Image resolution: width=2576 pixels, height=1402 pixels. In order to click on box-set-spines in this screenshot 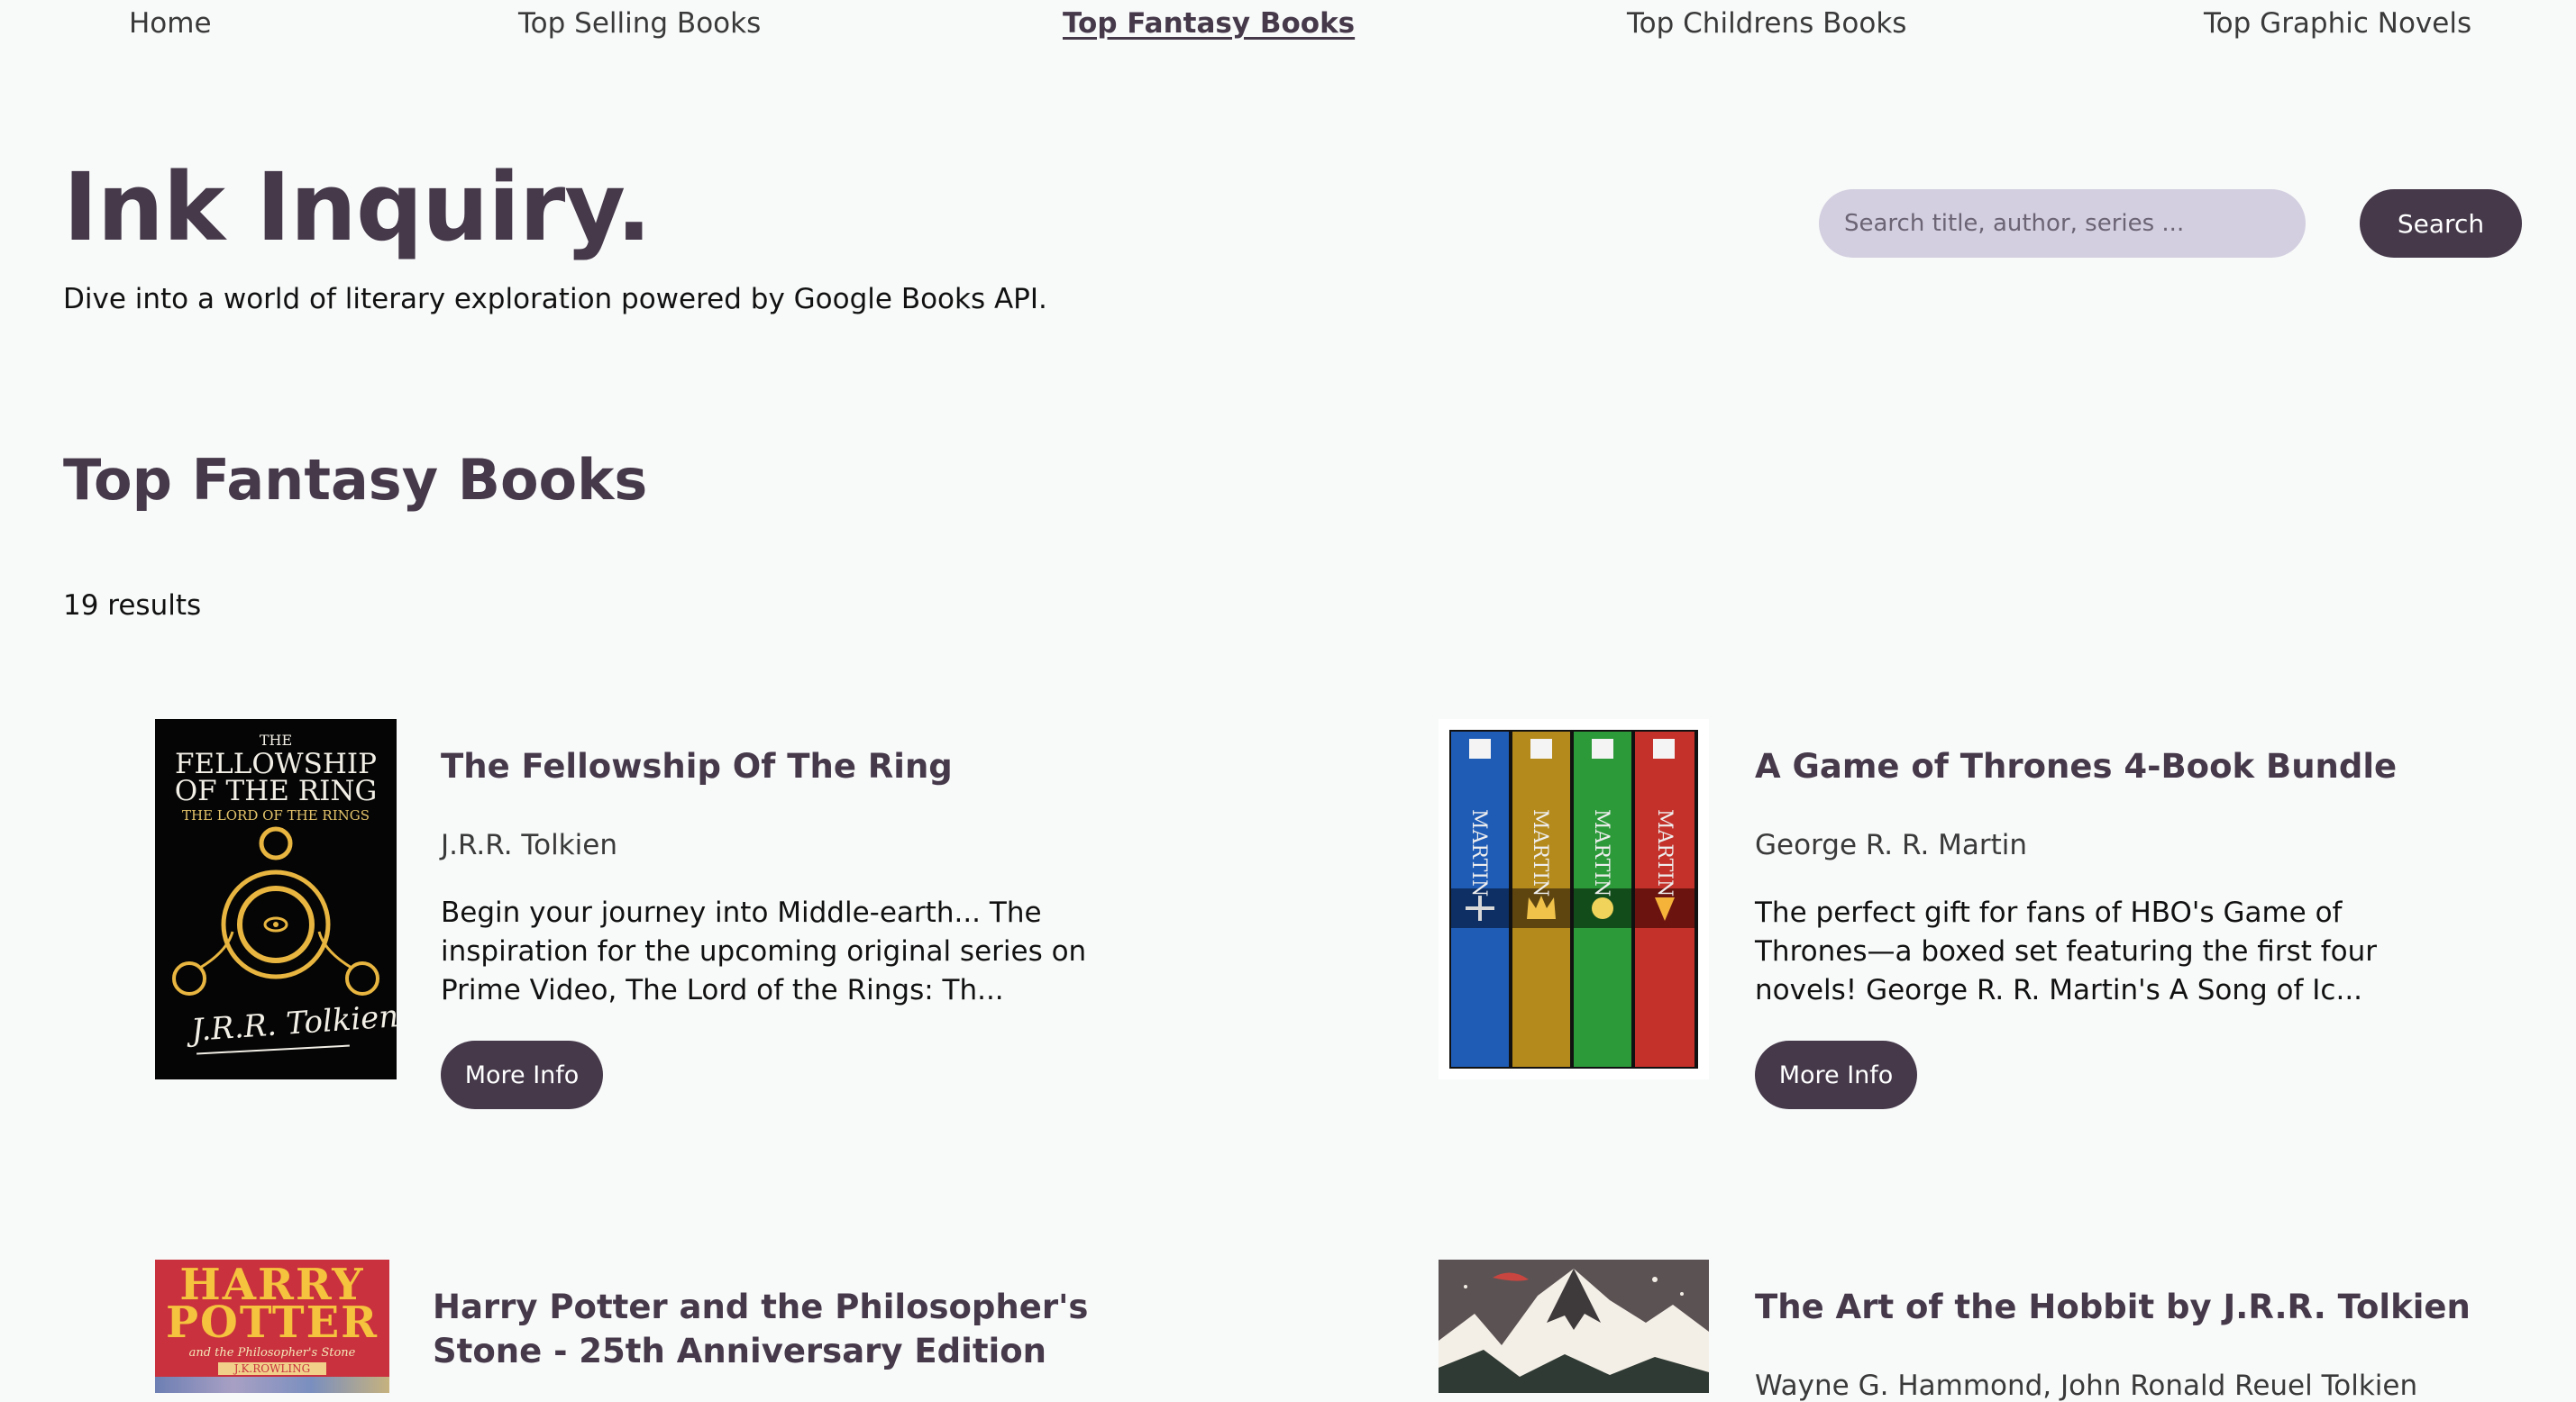, I will do `click(1573, 899)`.